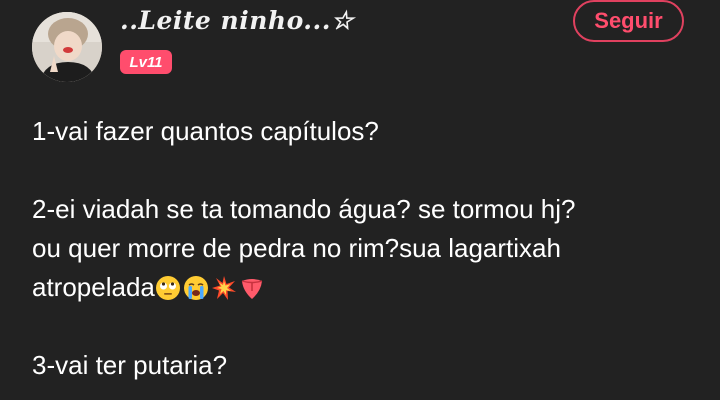 The image size is (720, 400). Describe the element at coordinates (93, 287) in the screenshot. I see `post-line-text: atropelada` at that location.